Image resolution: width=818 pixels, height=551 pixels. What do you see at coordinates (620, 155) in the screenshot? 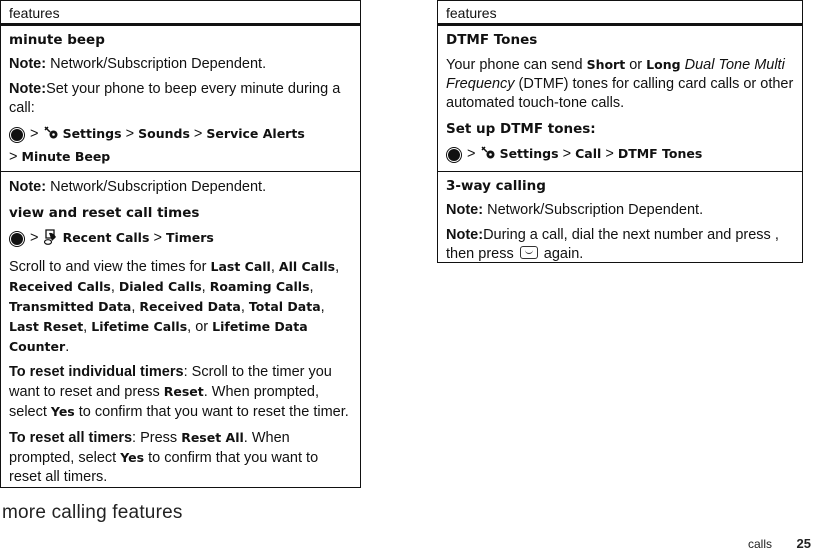
I see `menu-path: > Settings > Call > DTMF Tones` at bounding box center [620, 155].